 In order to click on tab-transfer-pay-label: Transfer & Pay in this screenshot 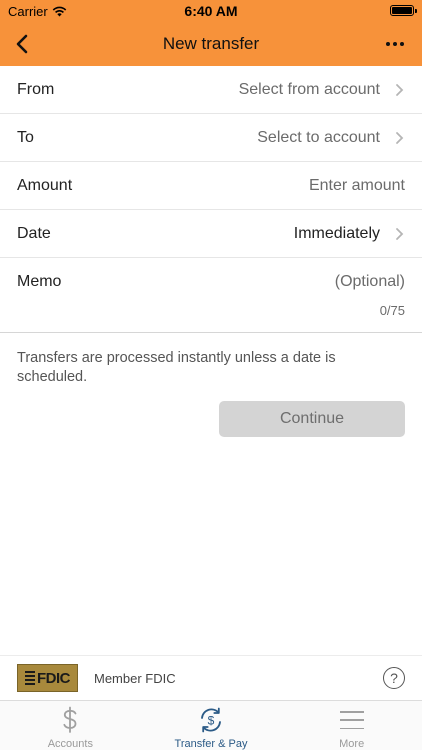, I will do `click(211, 744)`.